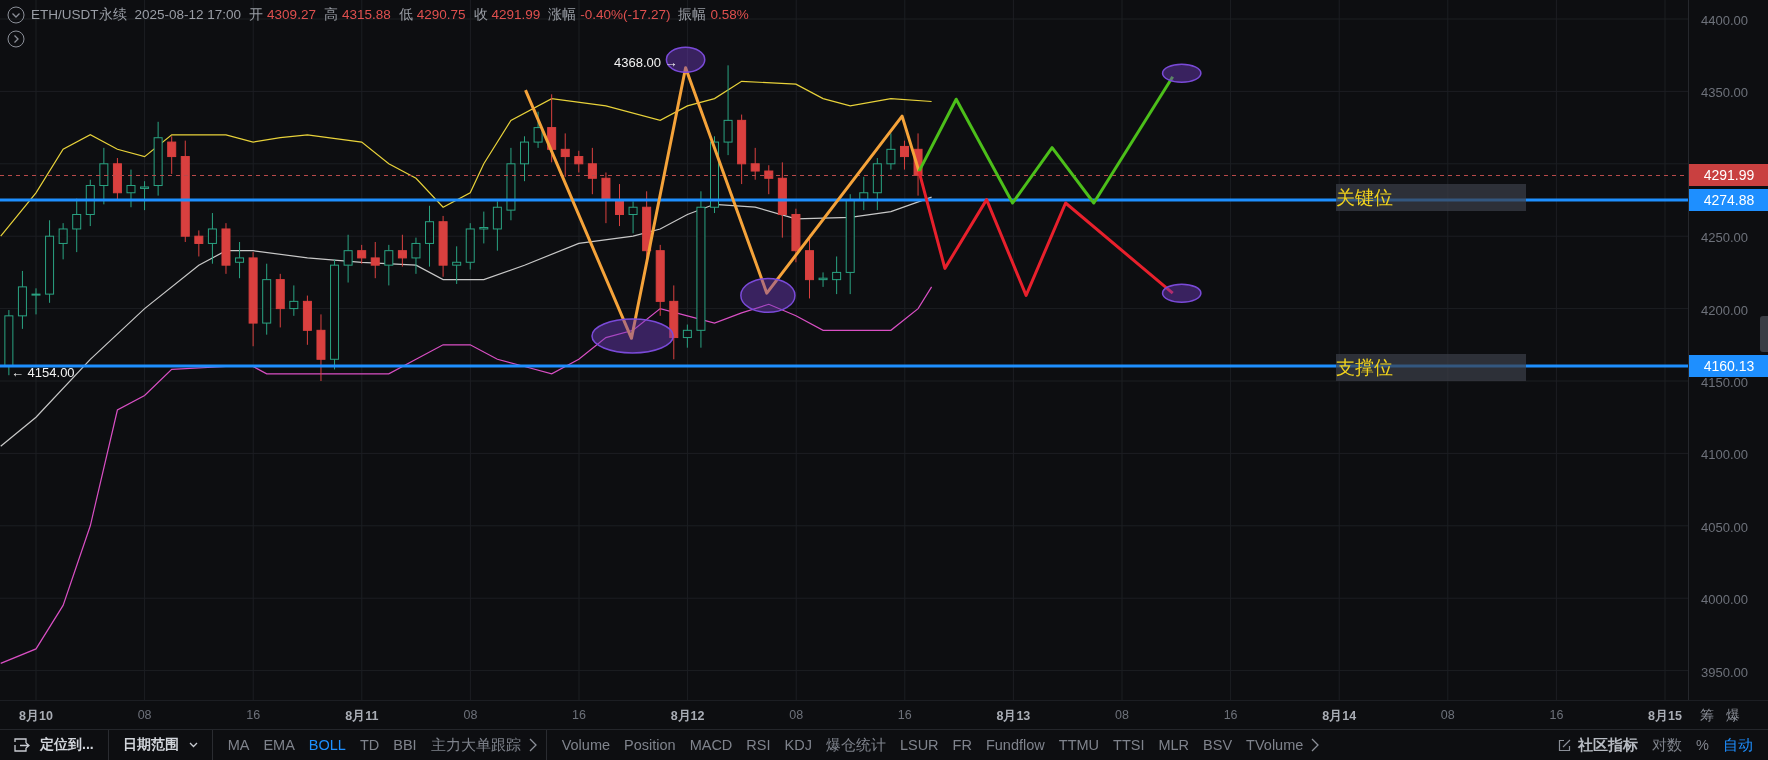  What do you see at coordinates (1724, 238) in the screenshot?
I see `price-tick: 4250.00` at bounding box center [1724, 238].